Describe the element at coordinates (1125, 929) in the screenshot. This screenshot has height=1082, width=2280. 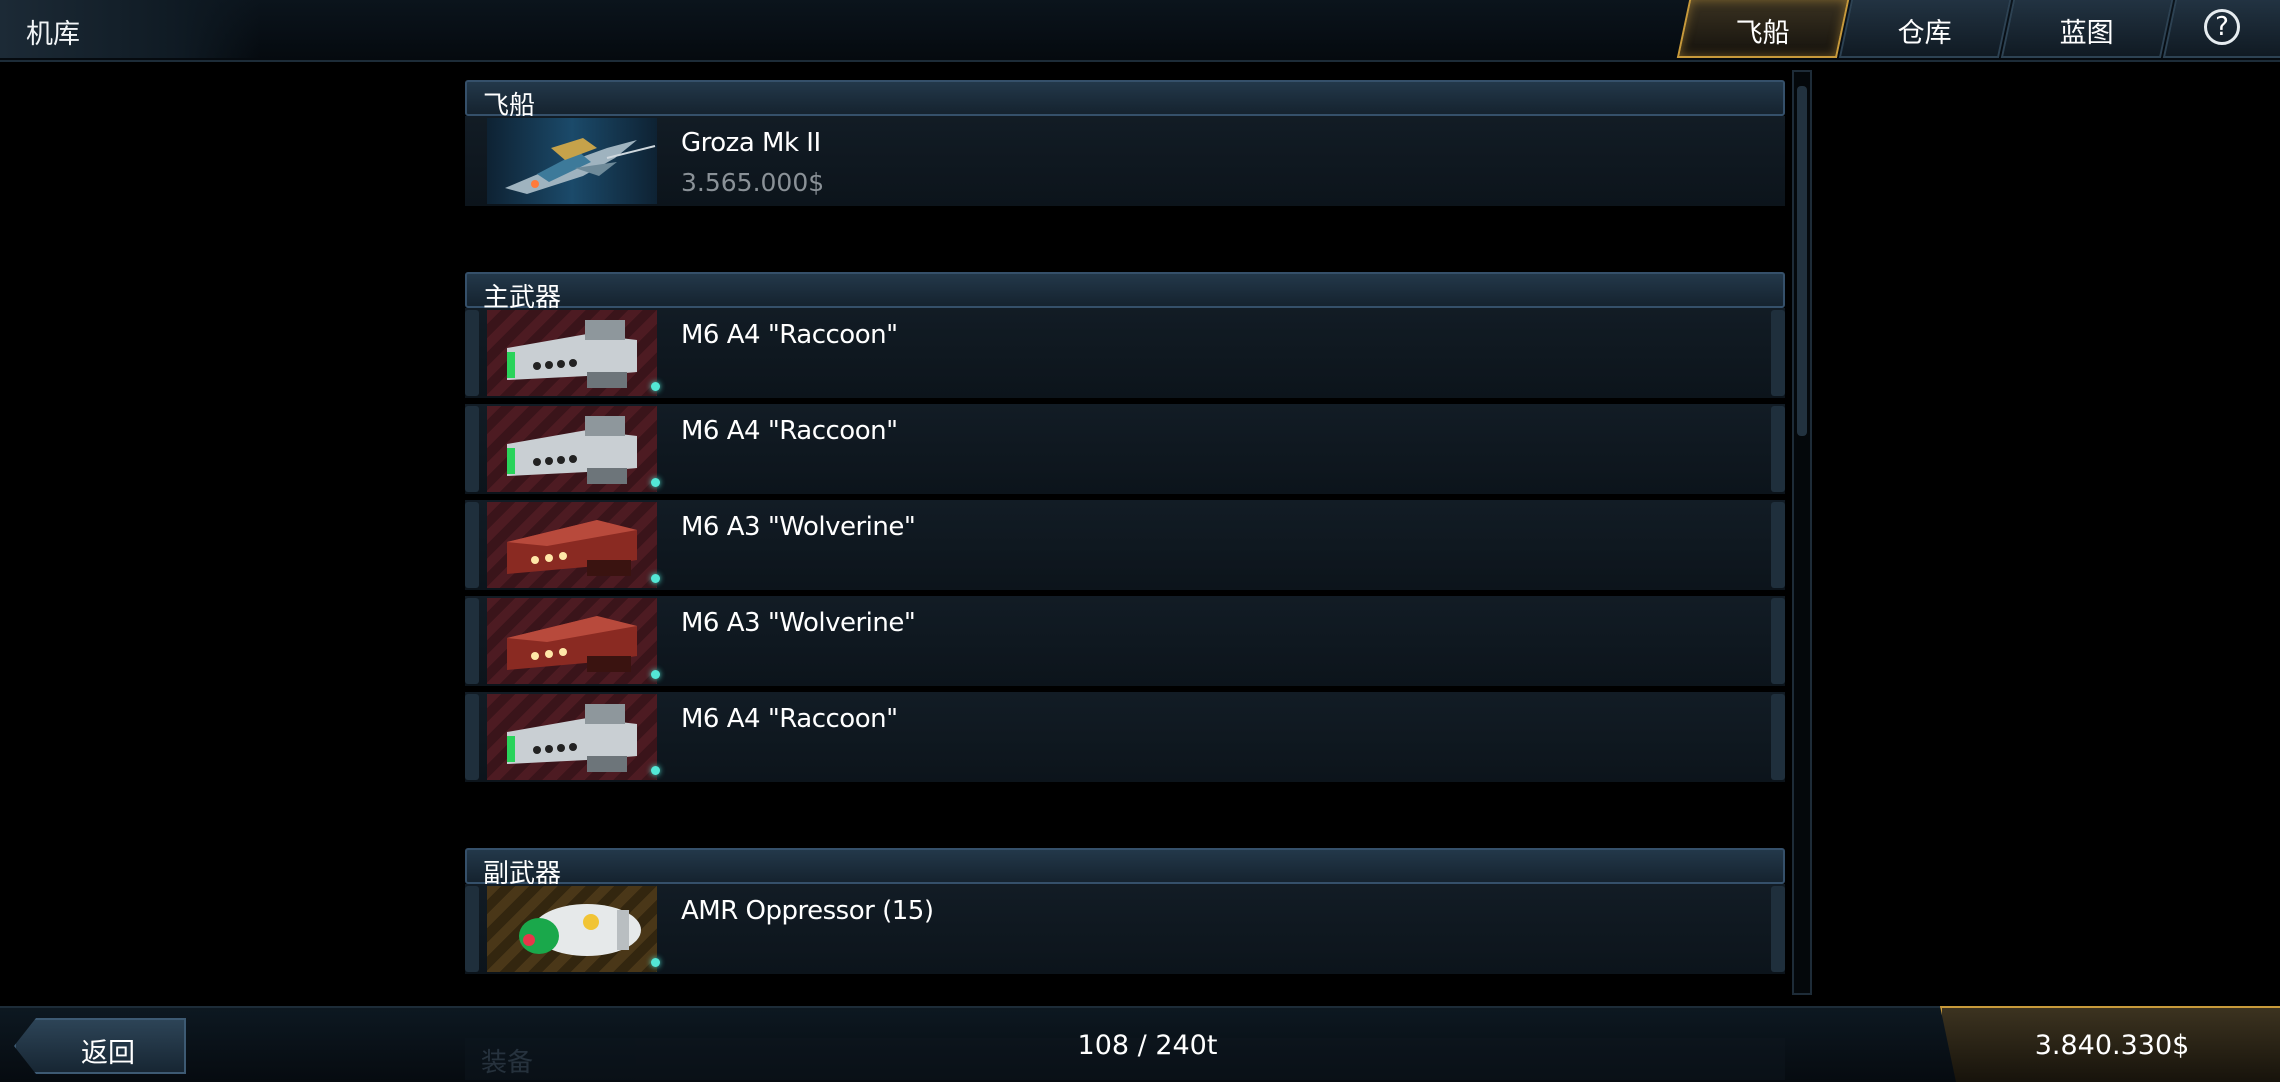
I see `secondary-weapon-row: AMR Oppressor (15)` at that location.